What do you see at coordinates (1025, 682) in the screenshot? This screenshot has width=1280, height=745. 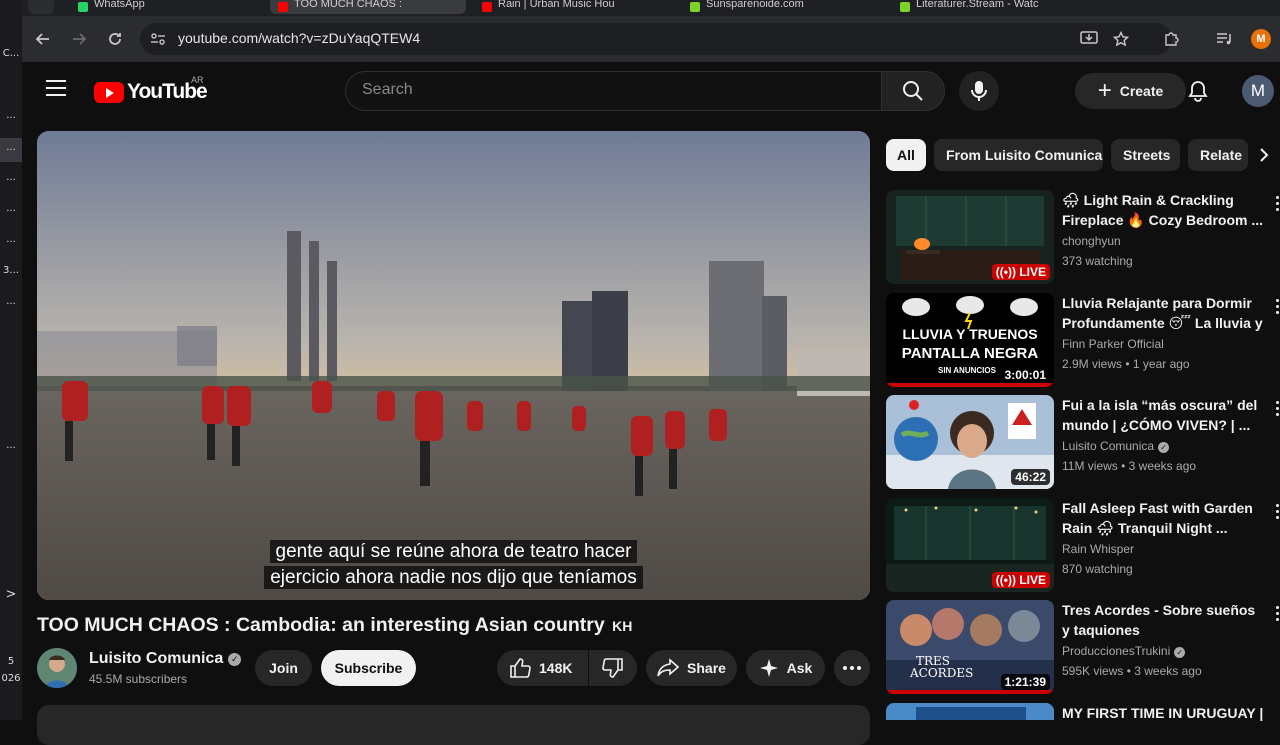 I see `duration-badge: 1:21:39` at bounding box center [1025, 682].